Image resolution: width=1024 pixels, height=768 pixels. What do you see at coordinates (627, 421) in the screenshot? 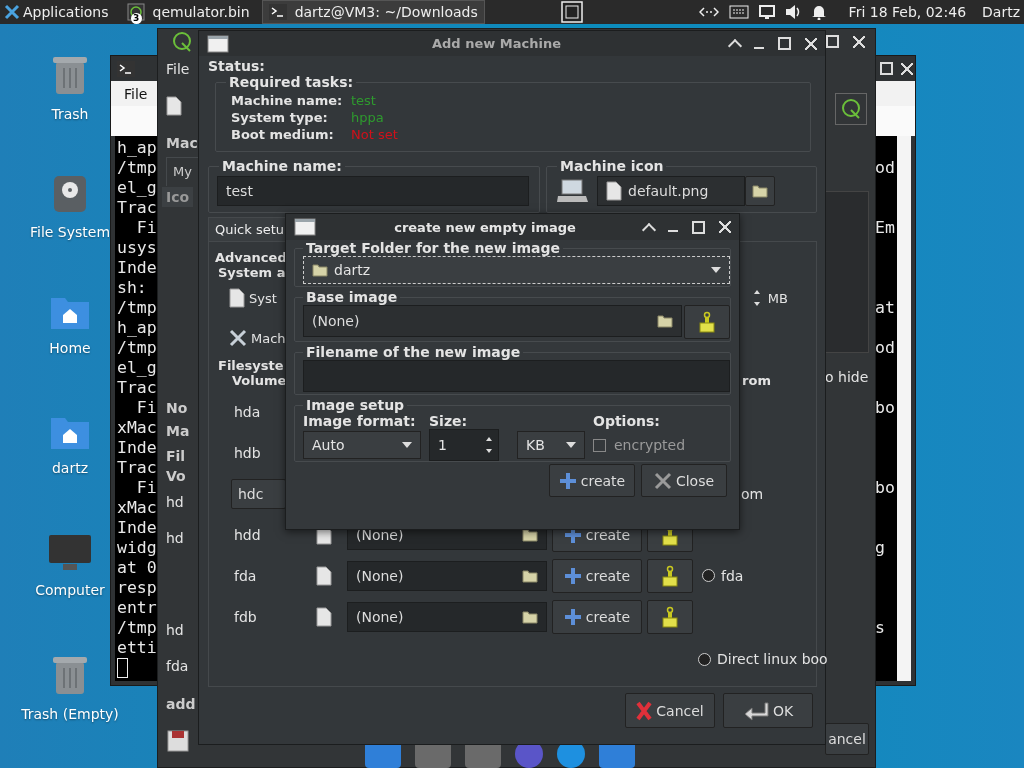
I see `field-label: Options:` at bounding box center [627, 421].